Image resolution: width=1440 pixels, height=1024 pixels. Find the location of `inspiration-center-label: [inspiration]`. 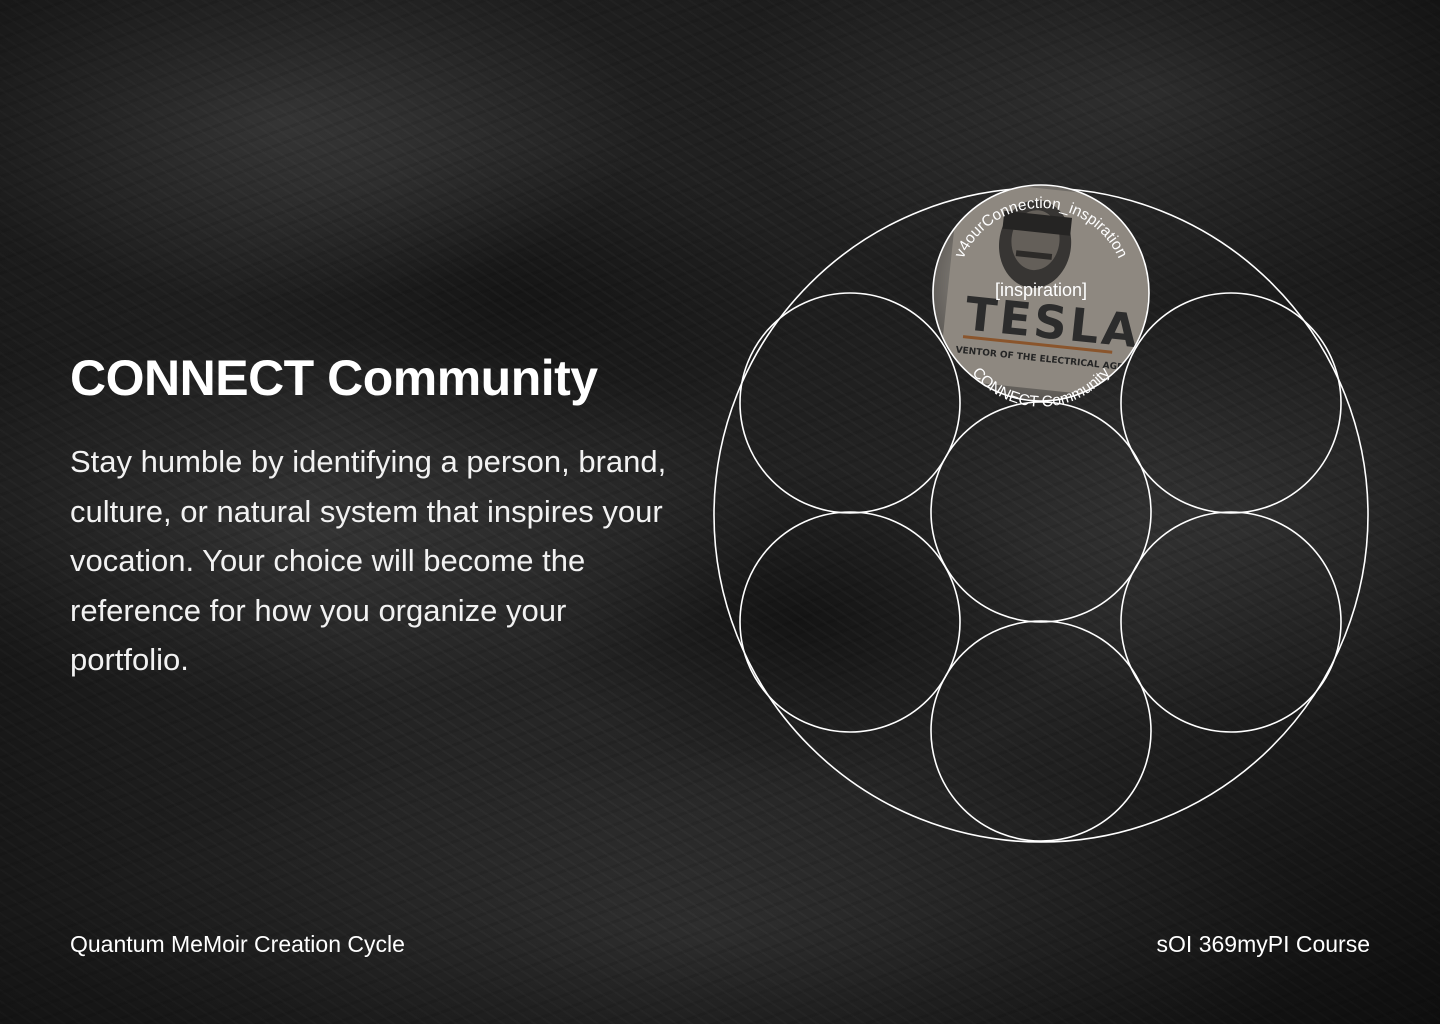

inspiration-center-label: [inspiration] is located at coordinates (1041, 290).